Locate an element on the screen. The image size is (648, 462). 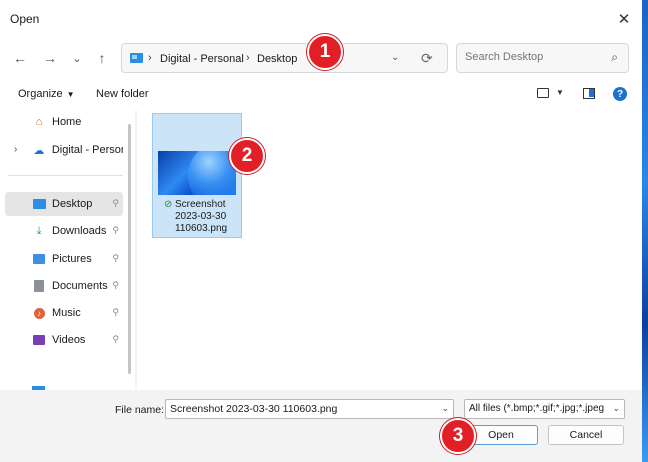
search-box: ⌕ is located at coordinates (542, 58).